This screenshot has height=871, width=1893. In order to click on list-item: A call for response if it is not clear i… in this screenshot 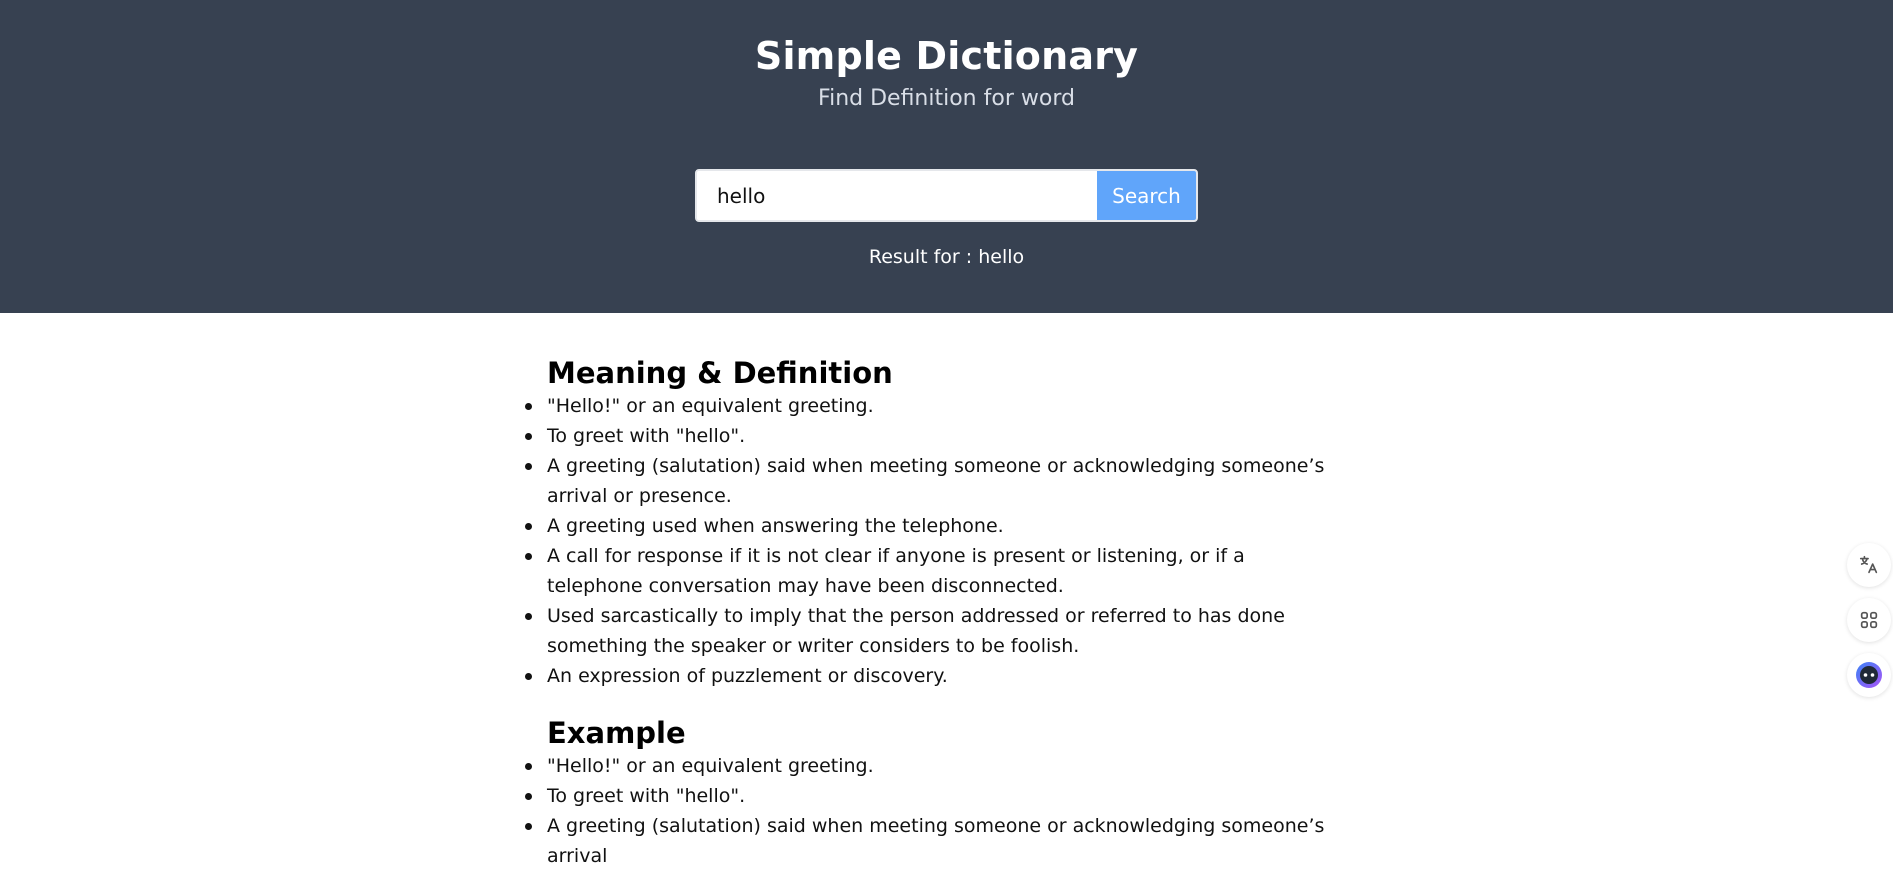, I will do `click(931, 571)`.